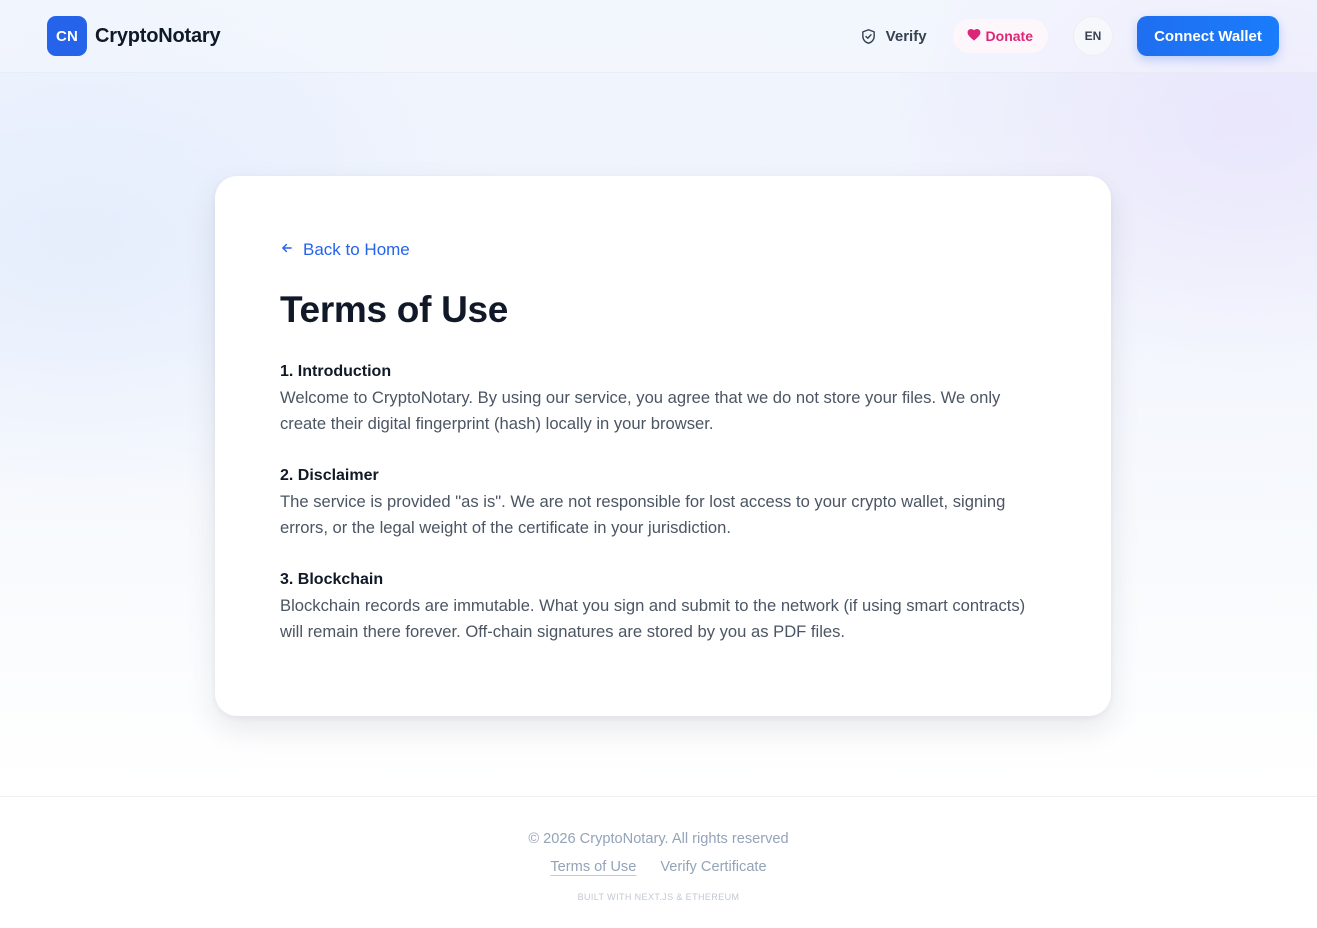 This screenshot has width=1317, height=928. I want to click on back-to-home-link: Back to Home, so click(345, 250).